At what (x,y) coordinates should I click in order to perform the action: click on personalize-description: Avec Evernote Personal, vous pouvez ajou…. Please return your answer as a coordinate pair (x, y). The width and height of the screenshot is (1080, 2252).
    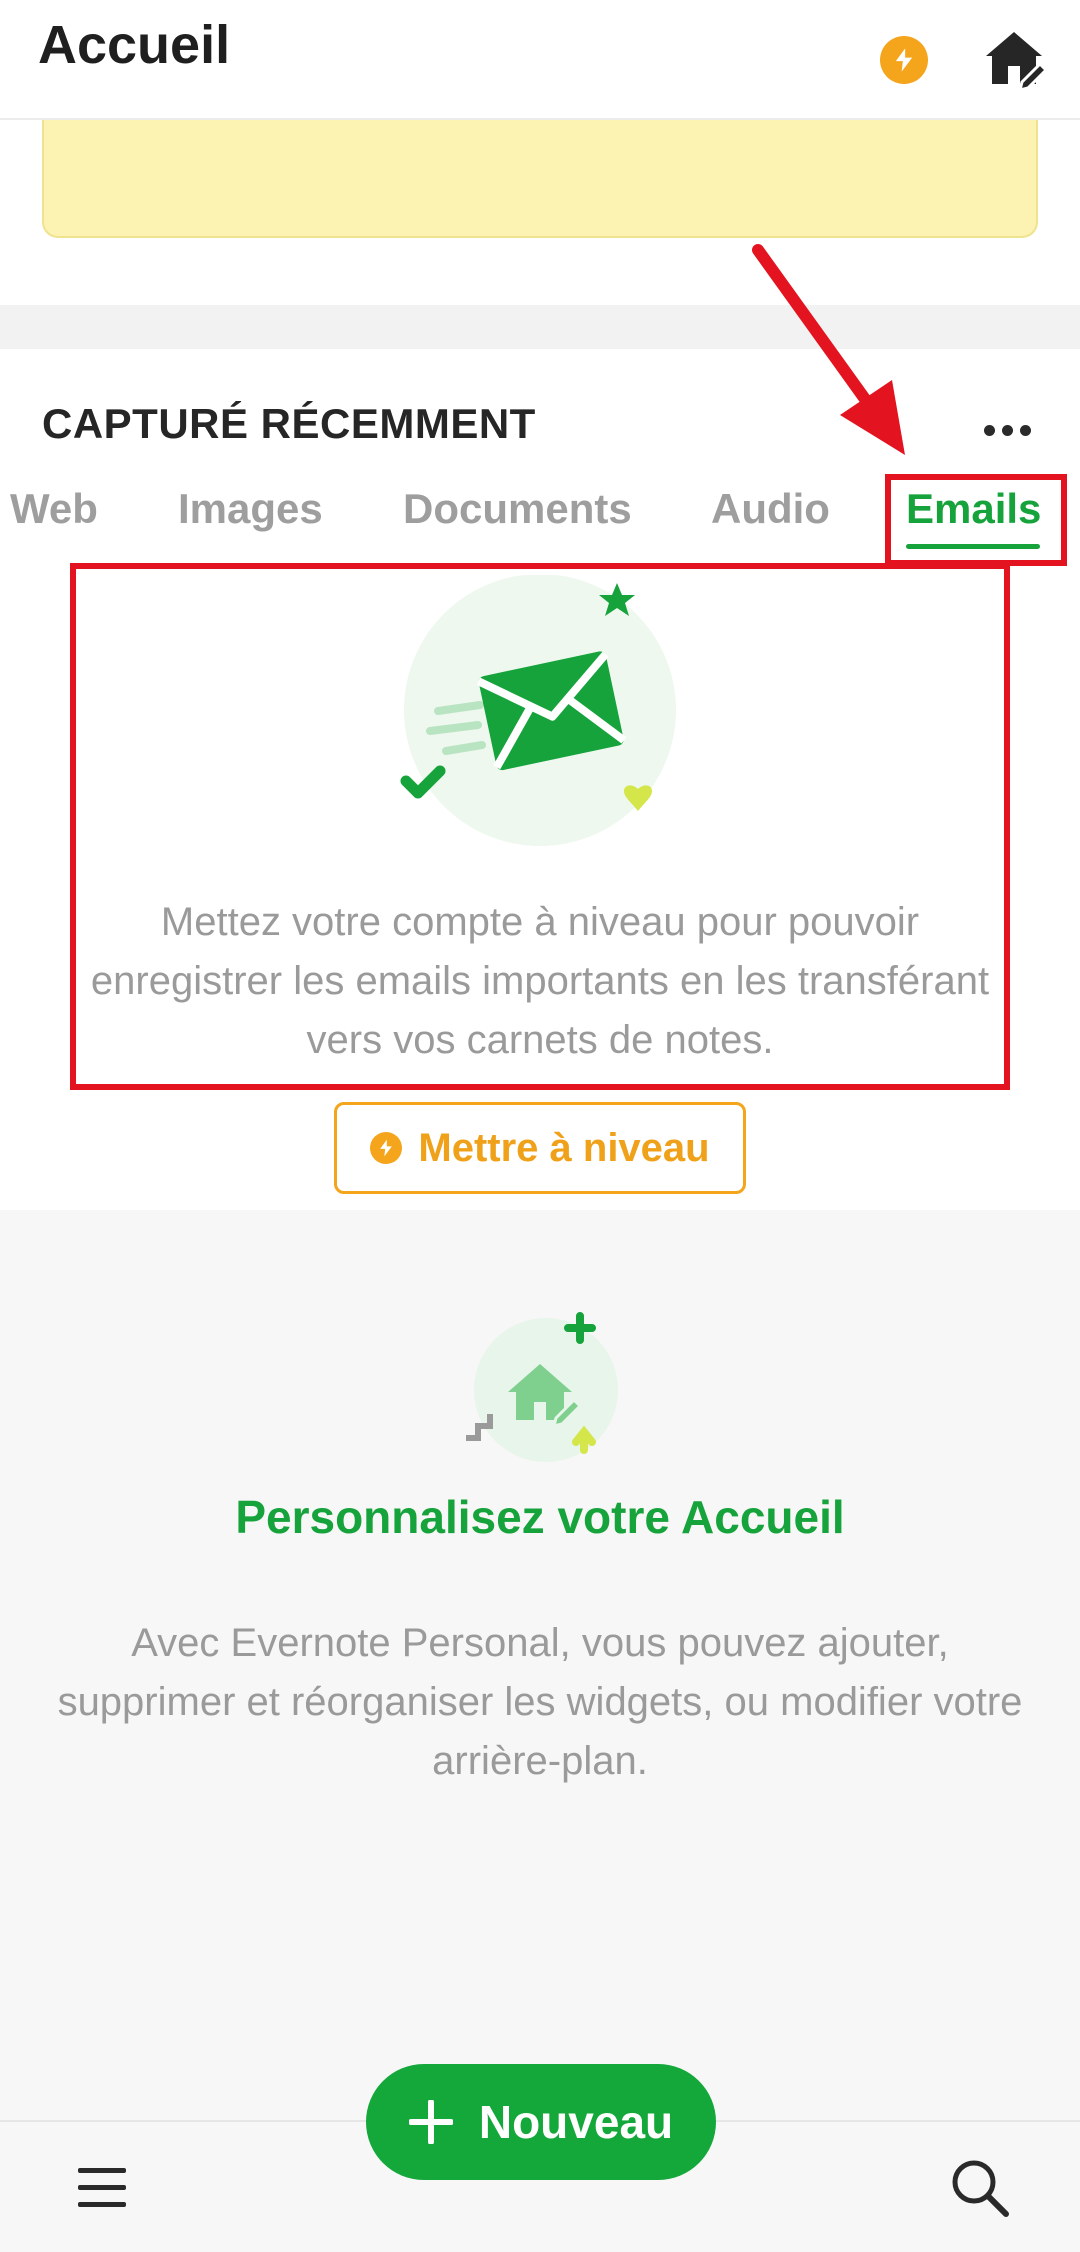
    Looking at the image, I should click on (540, 1702).